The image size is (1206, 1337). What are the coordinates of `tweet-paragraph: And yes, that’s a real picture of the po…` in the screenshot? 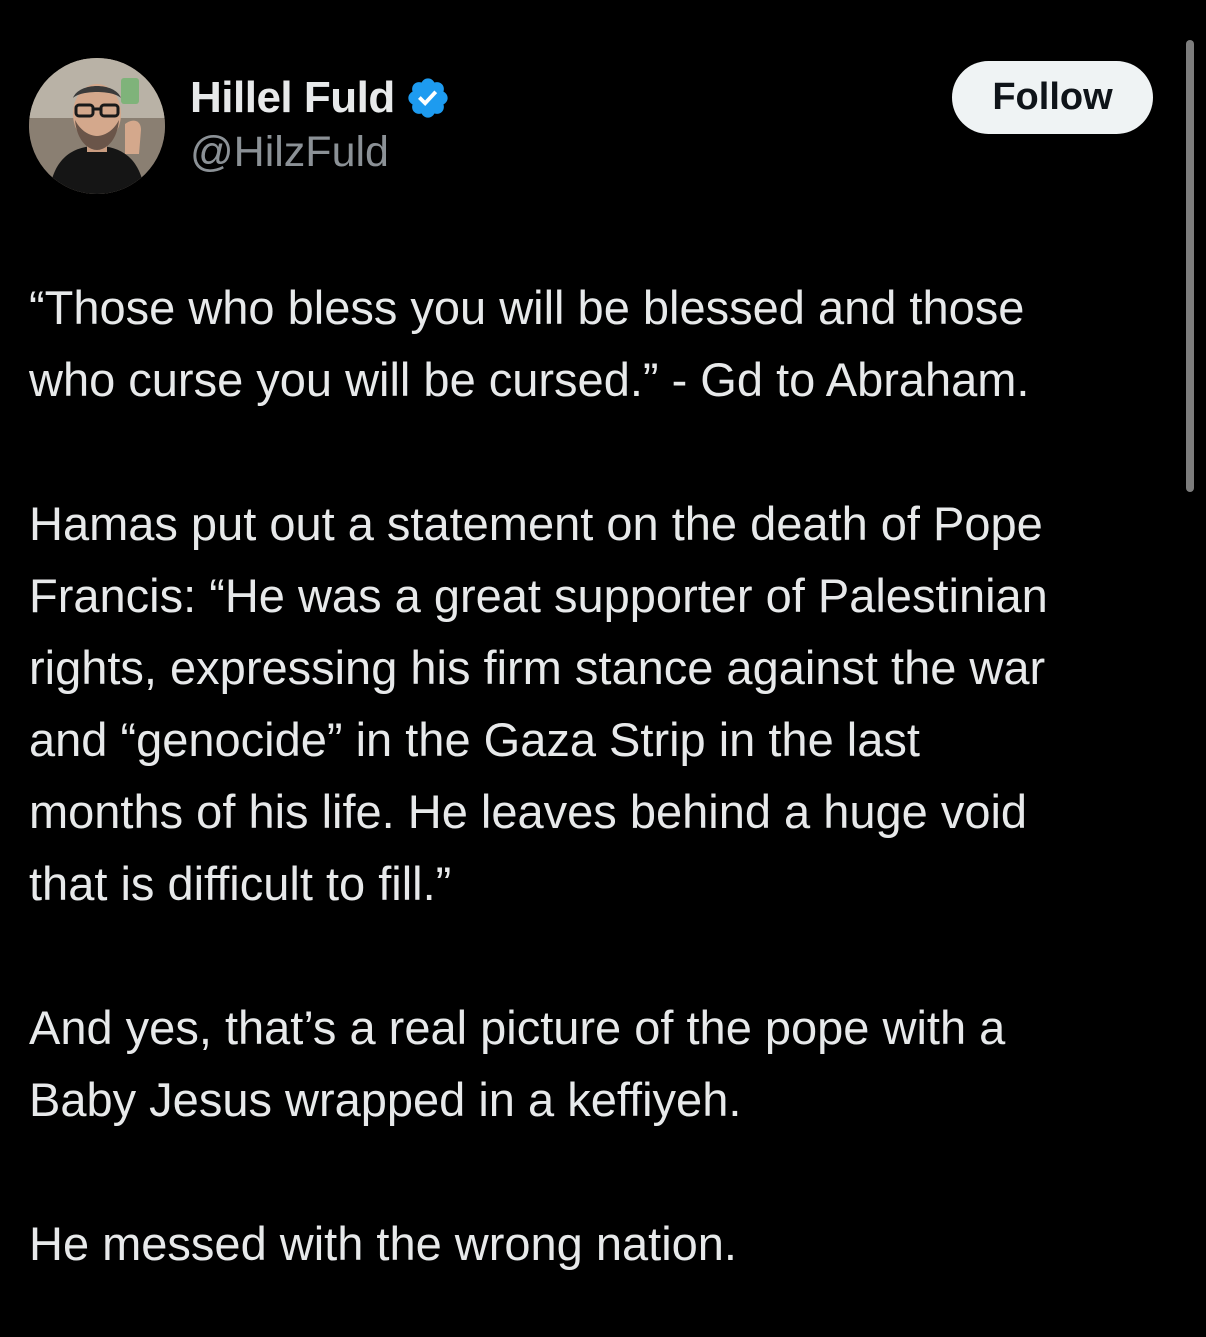 It's located at (517, 1063).